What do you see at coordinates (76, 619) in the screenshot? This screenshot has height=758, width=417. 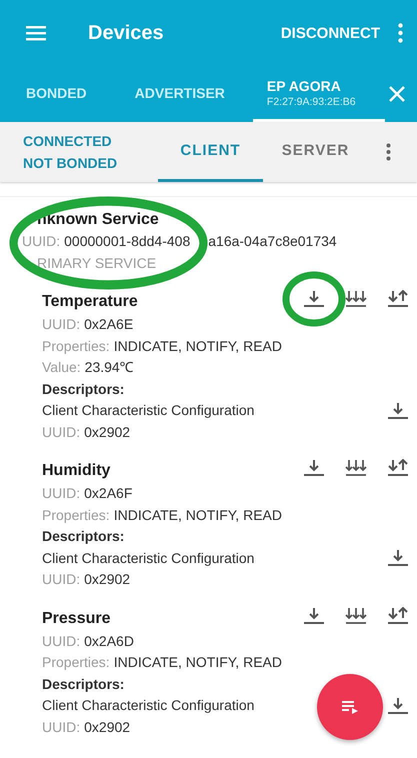 I see `characteristic-name: Pressure` at bounding box center [76, 619].